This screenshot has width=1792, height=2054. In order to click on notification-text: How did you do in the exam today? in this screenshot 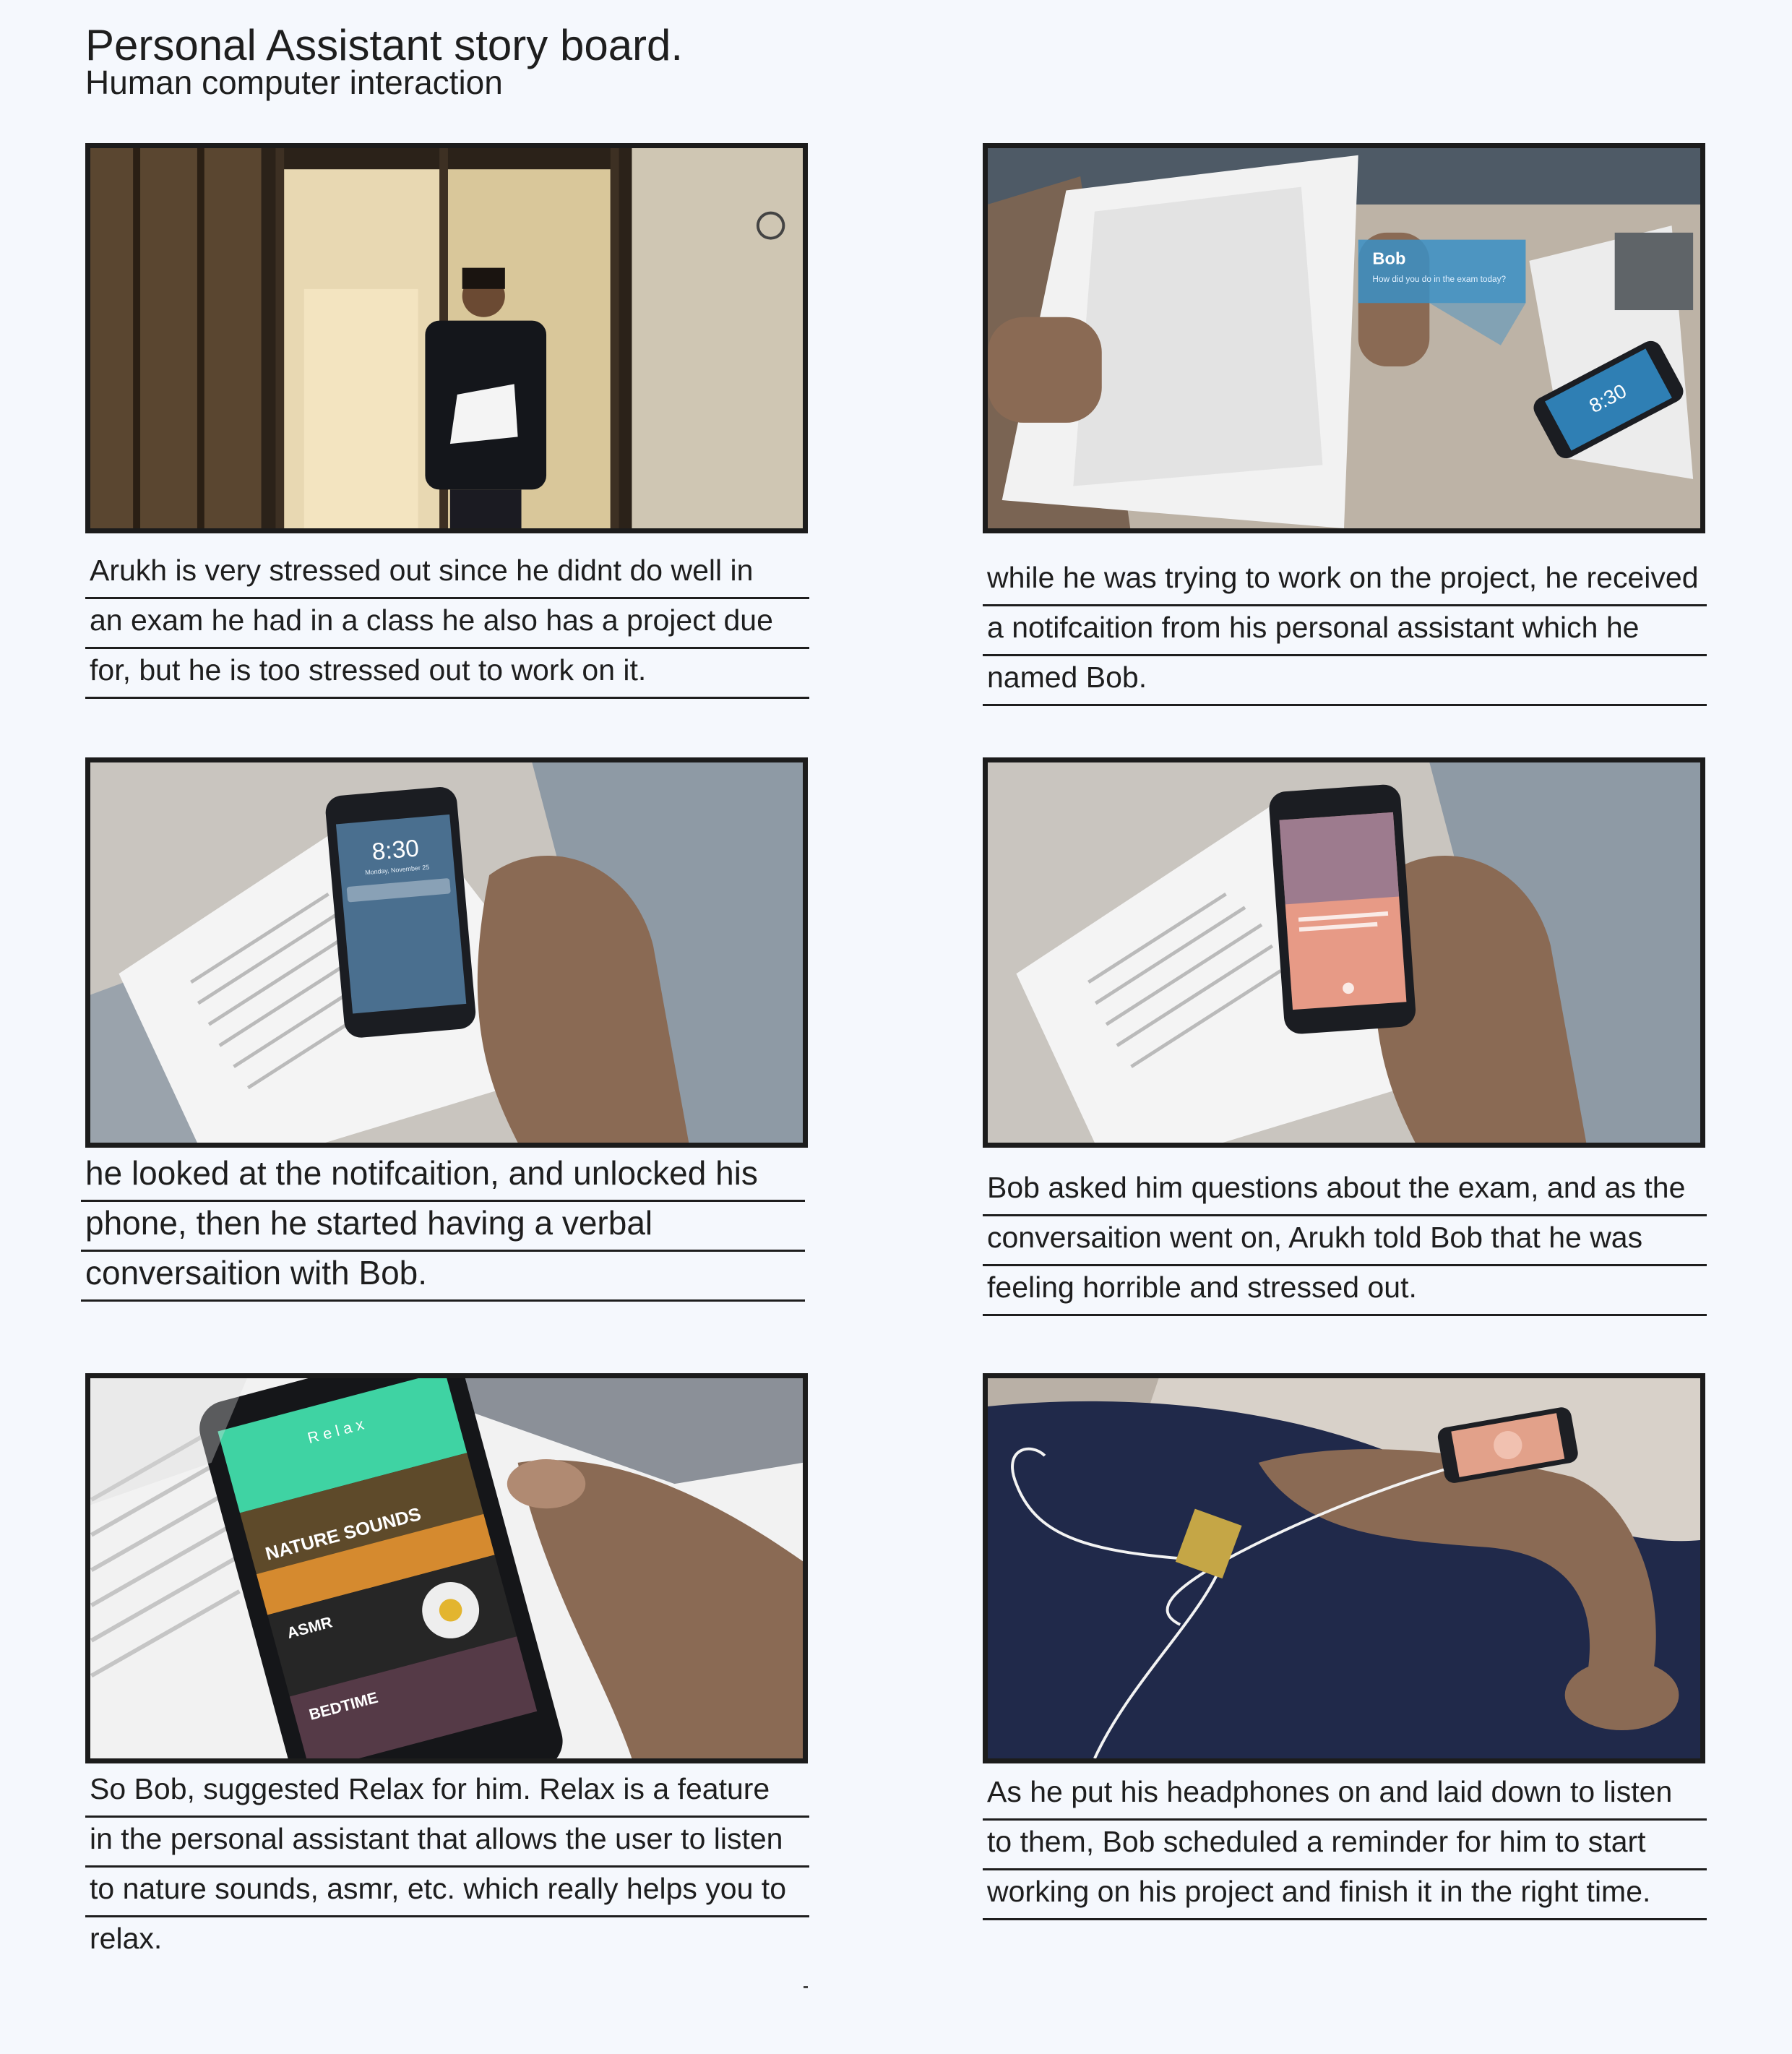, I will do `click(1439, 279)`.